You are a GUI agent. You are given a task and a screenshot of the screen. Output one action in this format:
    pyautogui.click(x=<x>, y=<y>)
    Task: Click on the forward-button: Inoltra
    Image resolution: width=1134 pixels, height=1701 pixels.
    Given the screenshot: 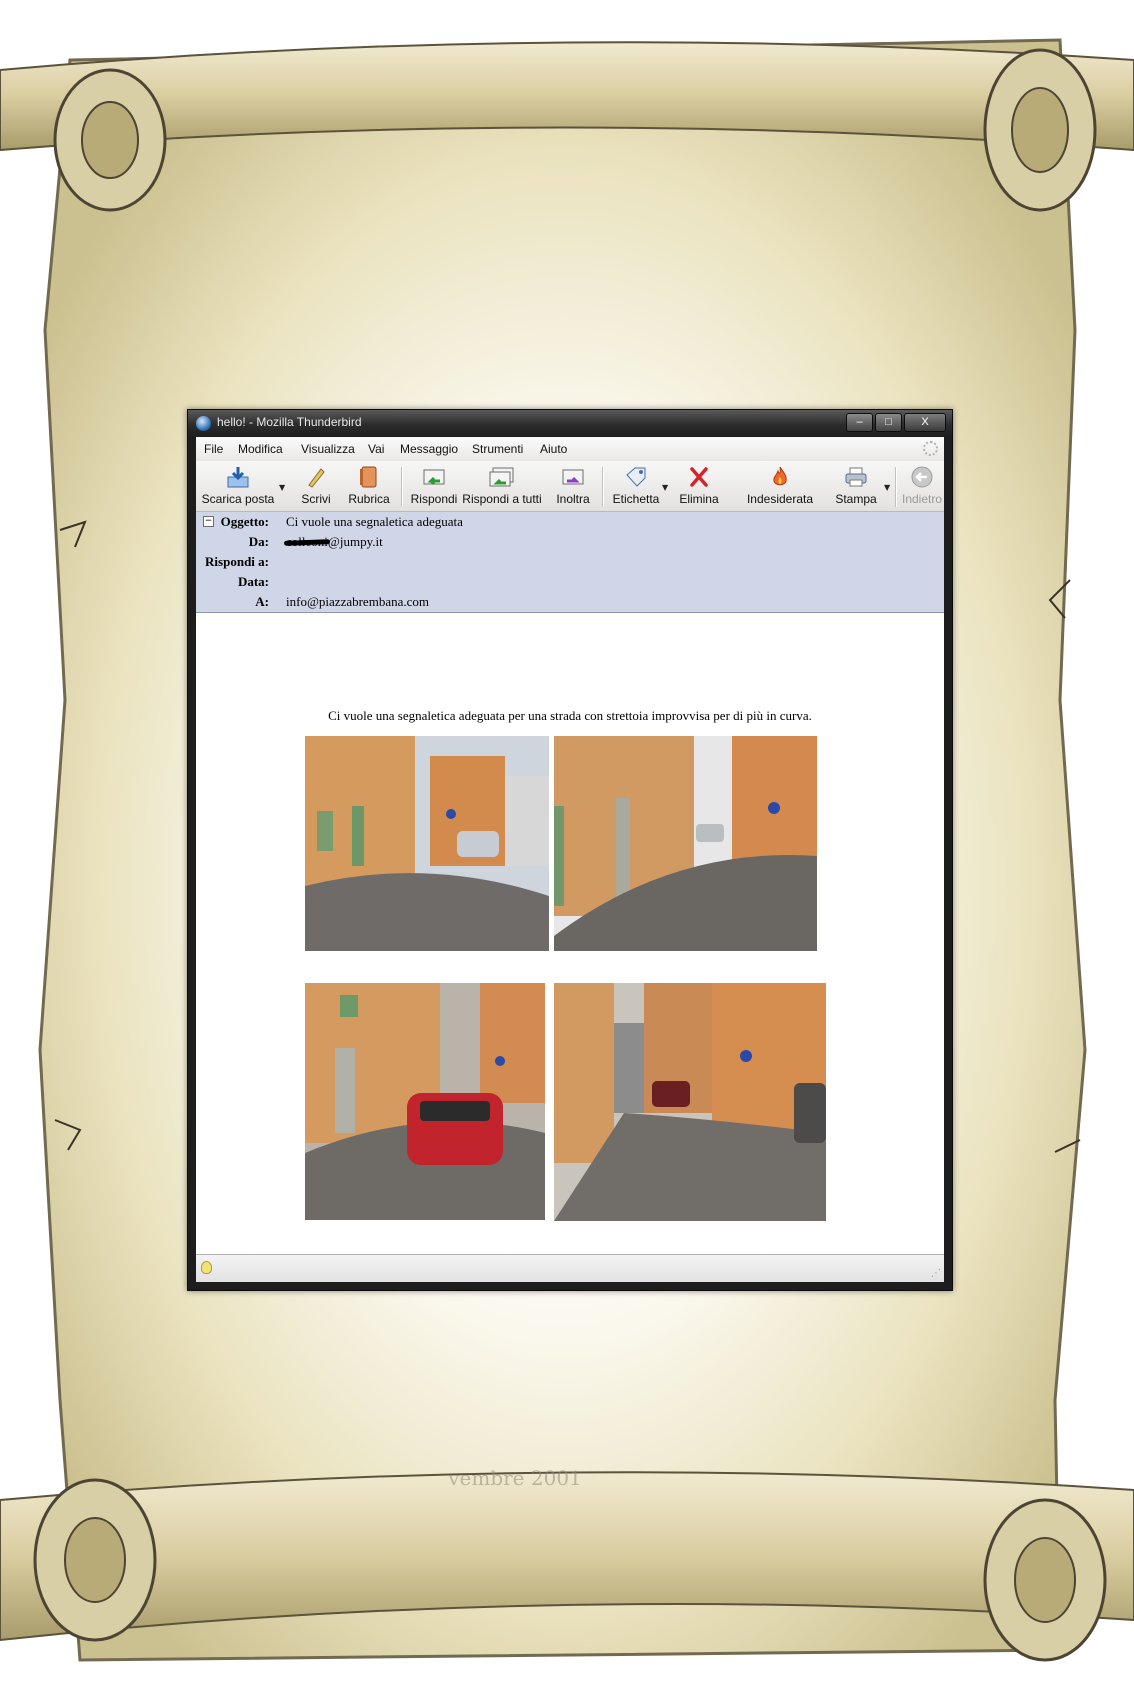 What is the action you would take?
    pyautogui.click(x=573, y=487)
    